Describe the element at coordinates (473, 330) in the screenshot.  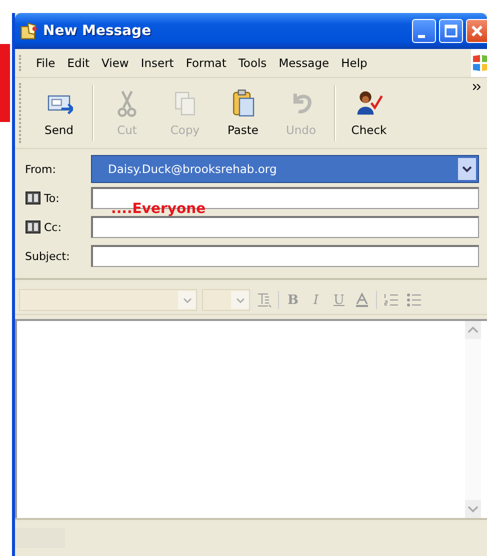
I see `scroll-up-icon` at that location.